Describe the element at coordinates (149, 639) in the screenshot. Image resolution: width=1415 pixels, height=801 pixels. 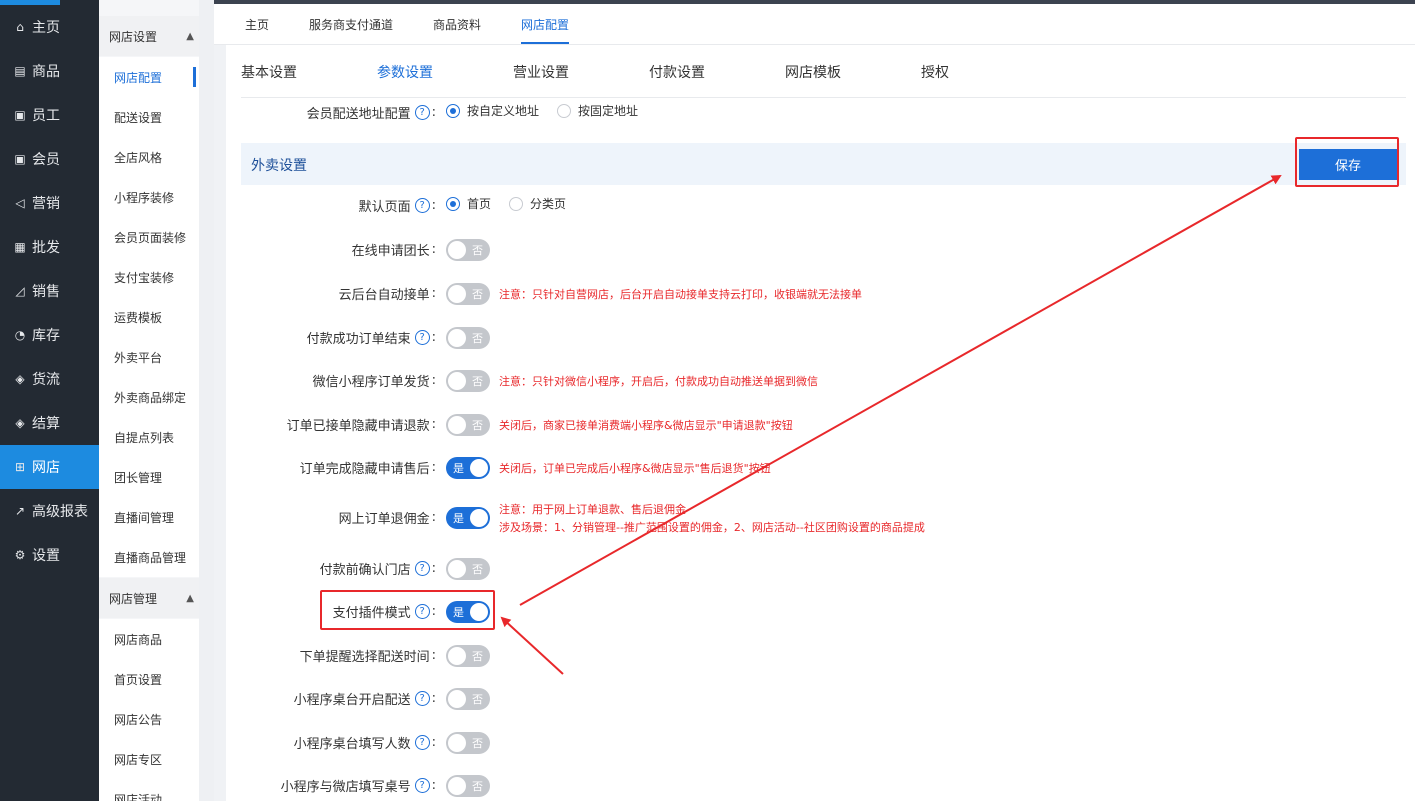
I see `sub-nav-item: 网店商品` at that location.